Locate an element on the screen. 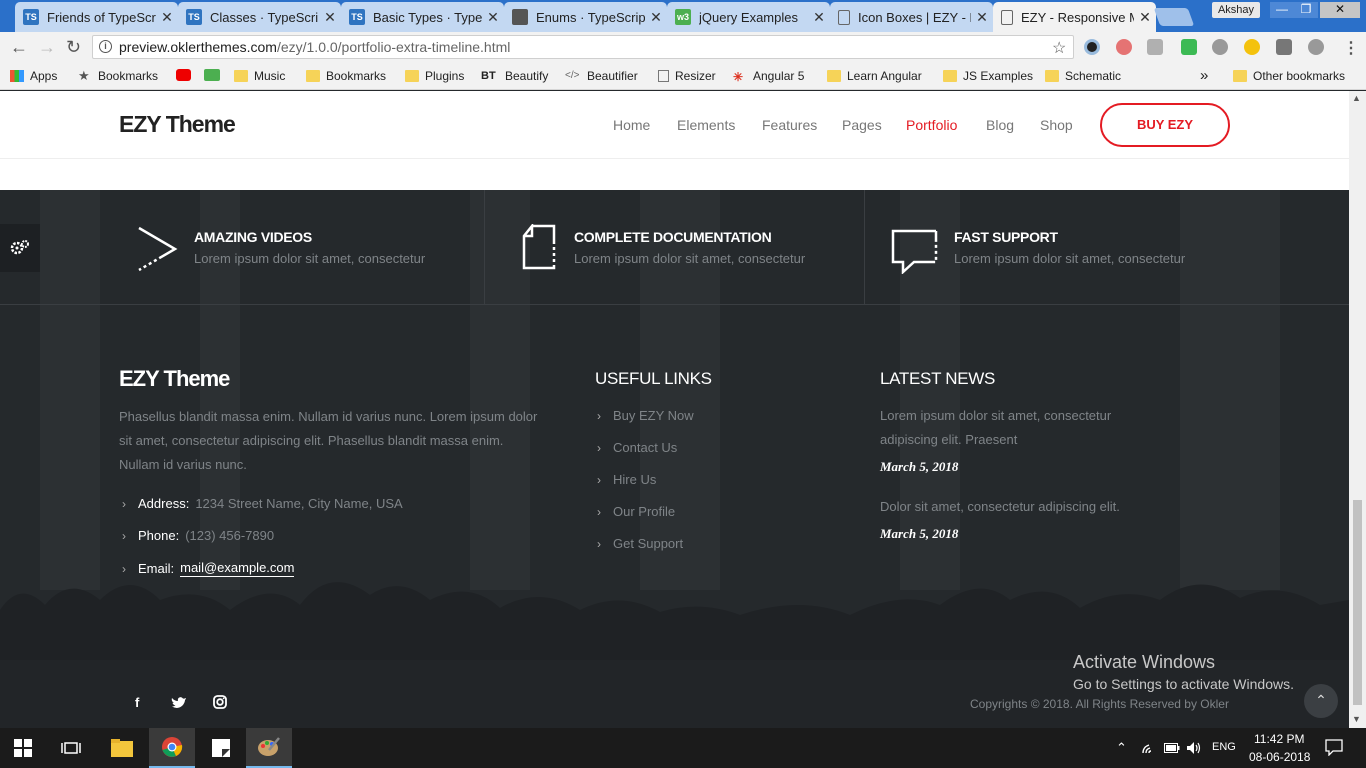 Image resolution: width=1366 pixels, height=768 pixels. nav-elements: Elements is located at coordinates (706, 125).